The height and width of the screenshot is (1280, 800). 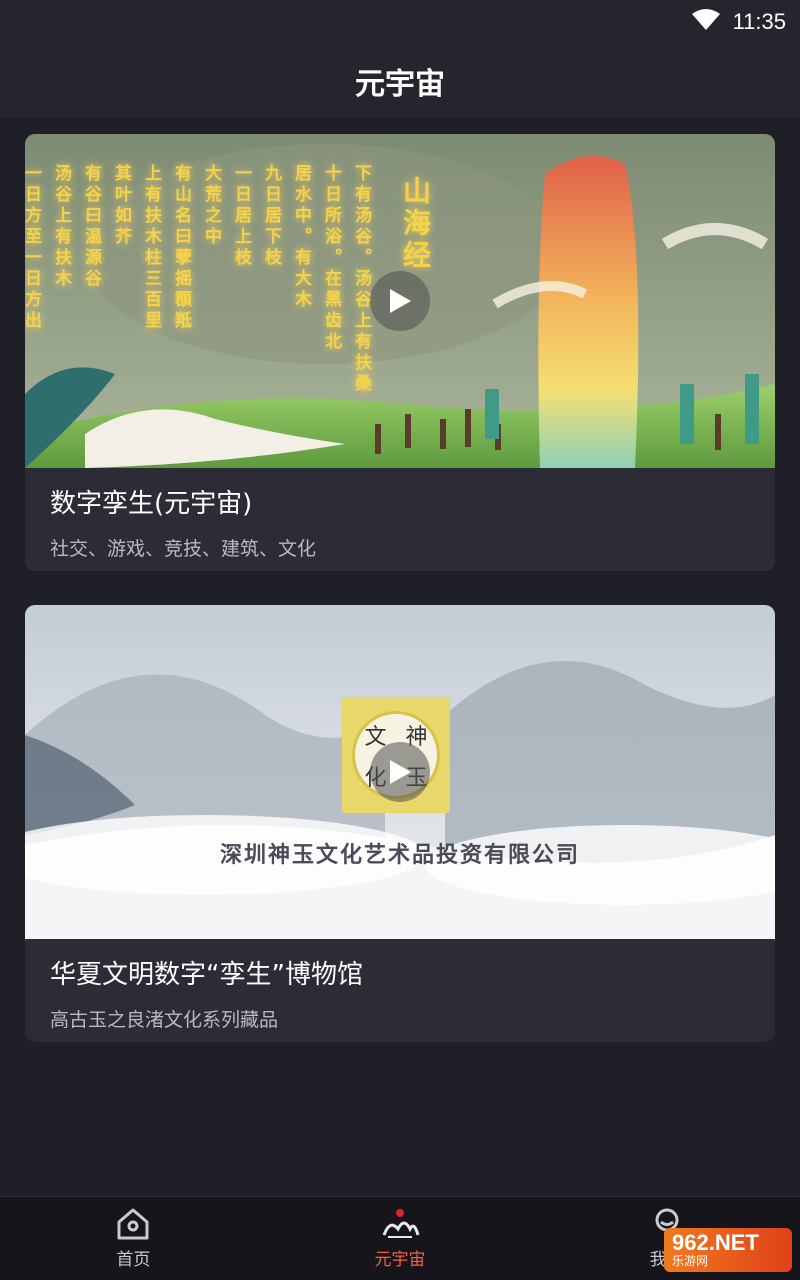 What do you see at coordinates (400, 1260) in the screenshot?
I see `nav-label: 元宇宙` at bounding box center [400, 1260].